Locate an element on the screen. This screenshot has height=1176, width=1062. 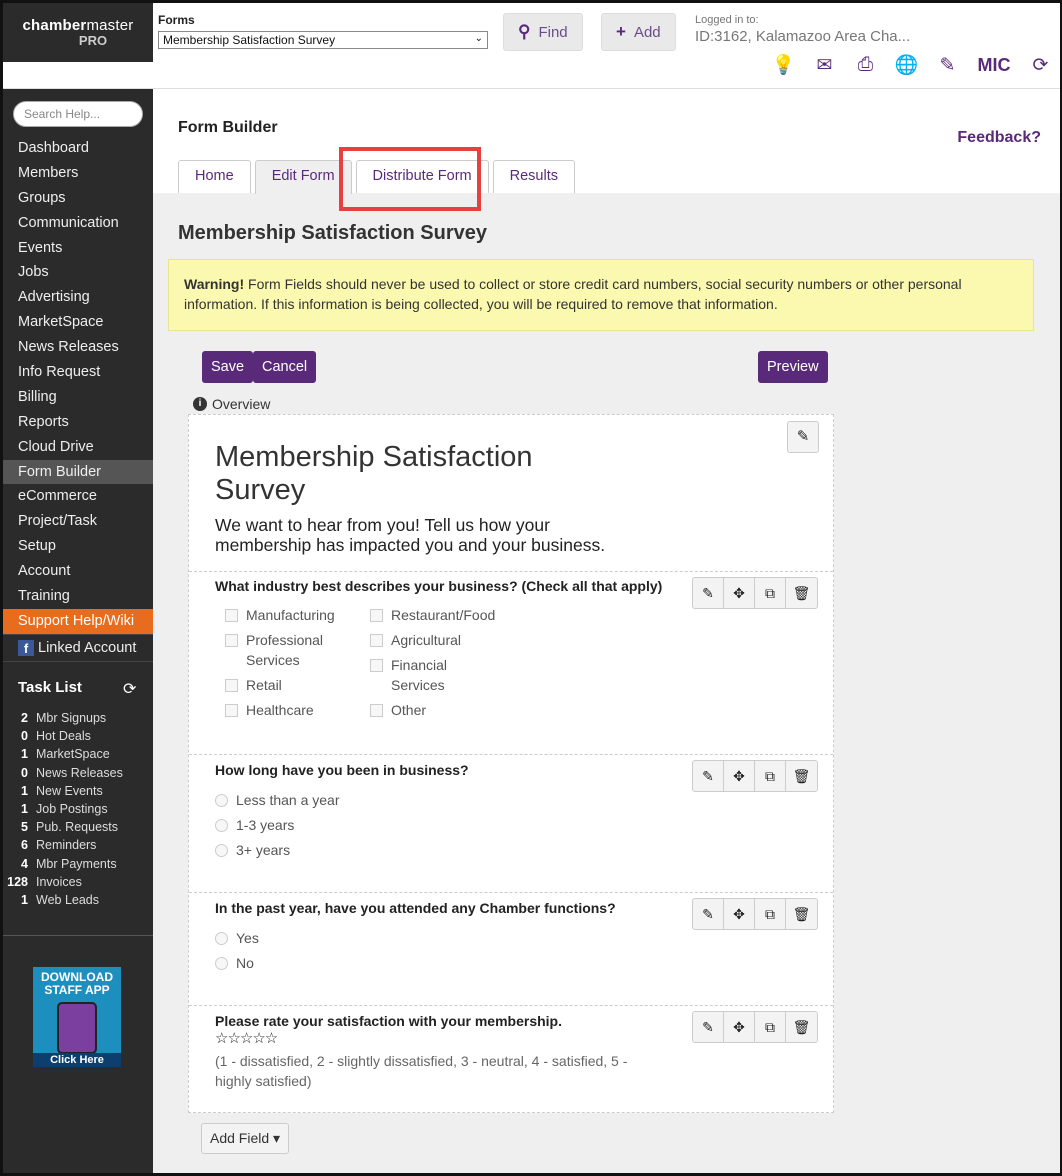
chevron-down-icon: ⌄ is located at coordinates (478, 38).